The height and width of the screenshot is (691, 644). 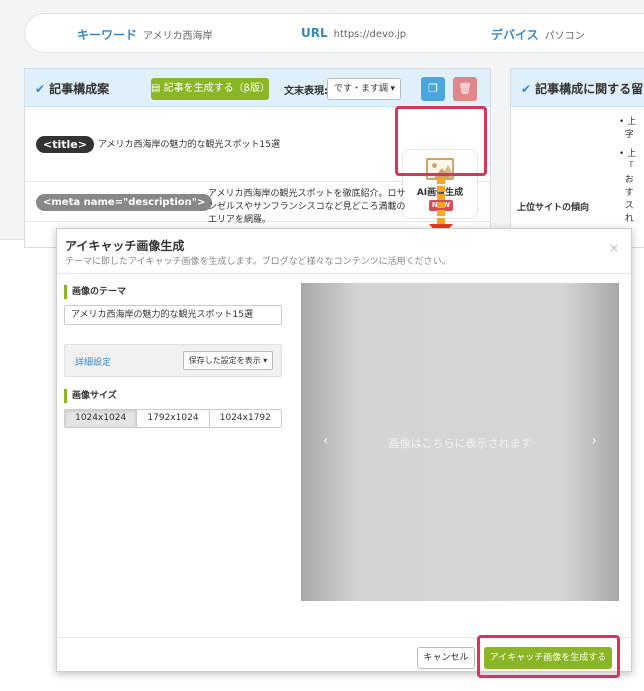 I want to click on preview-placeholder: 画像はこちらに表示されます, so click(x=460, y=443).